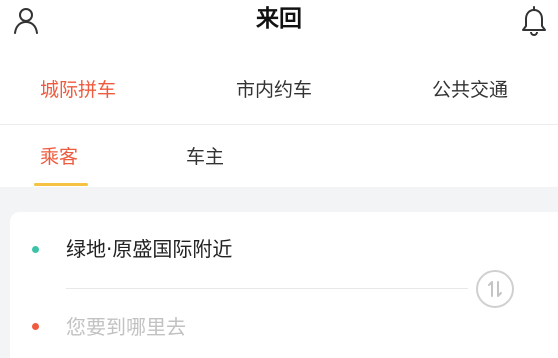  I want to click on bell-icon, so click(534, 21).